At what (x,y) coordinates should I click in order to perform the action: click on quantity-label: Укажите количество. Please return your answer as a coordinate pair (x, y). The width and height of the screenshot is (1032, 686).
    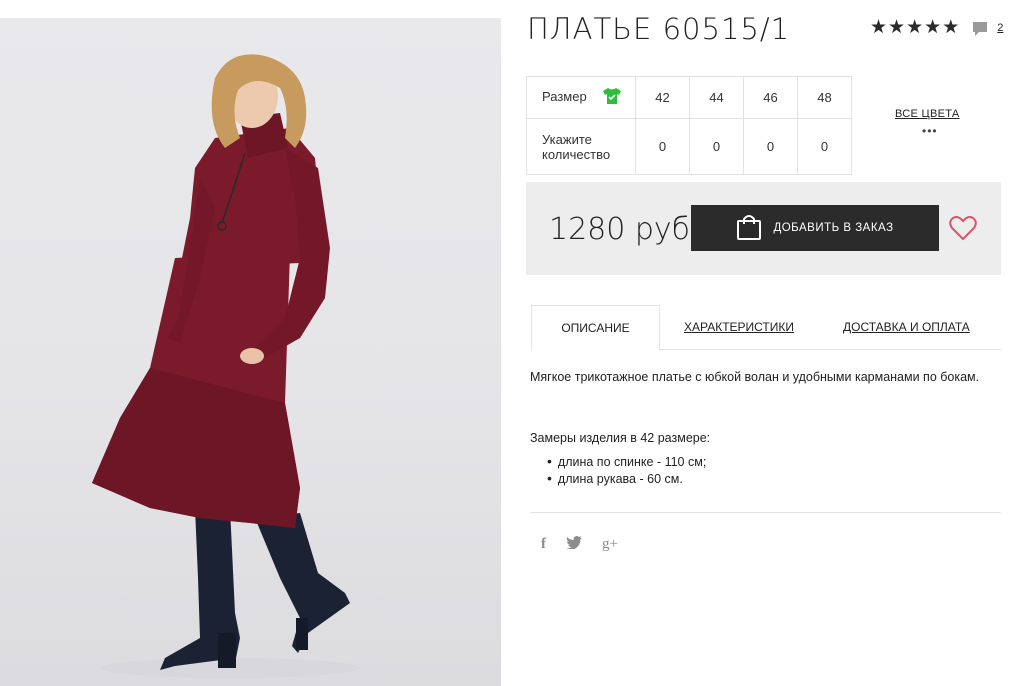
    Looking at the image, I should click on (581, 146).